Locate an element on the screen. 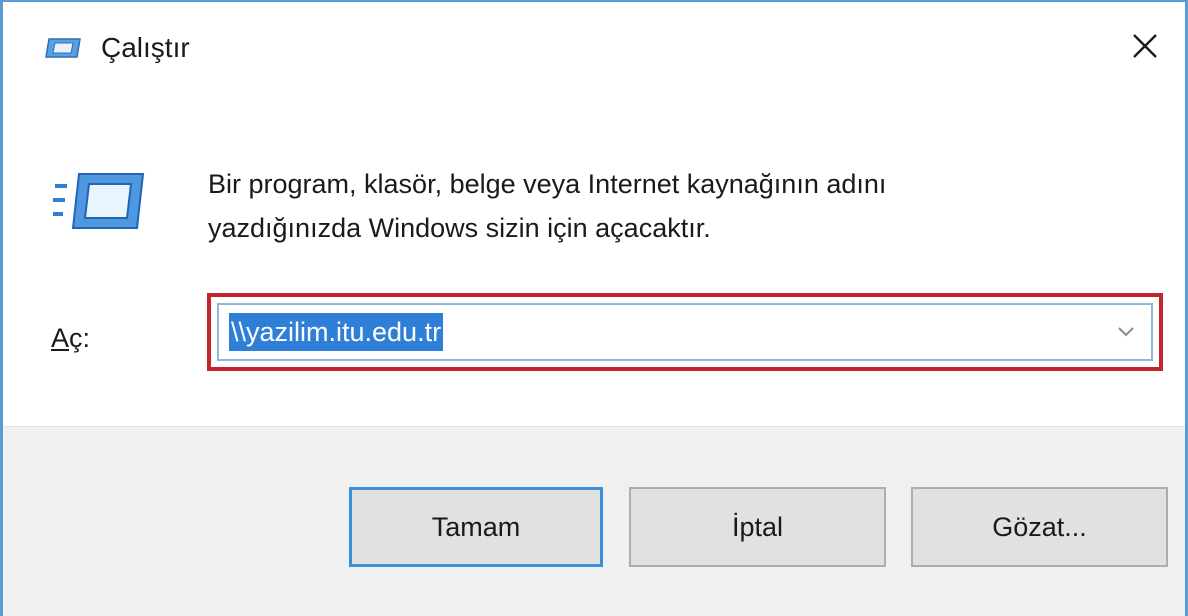 This screenshot has width=1188, height=616. open-combobox: \\yazilim.itu.edu.tr is located at coordinates (685, 332).